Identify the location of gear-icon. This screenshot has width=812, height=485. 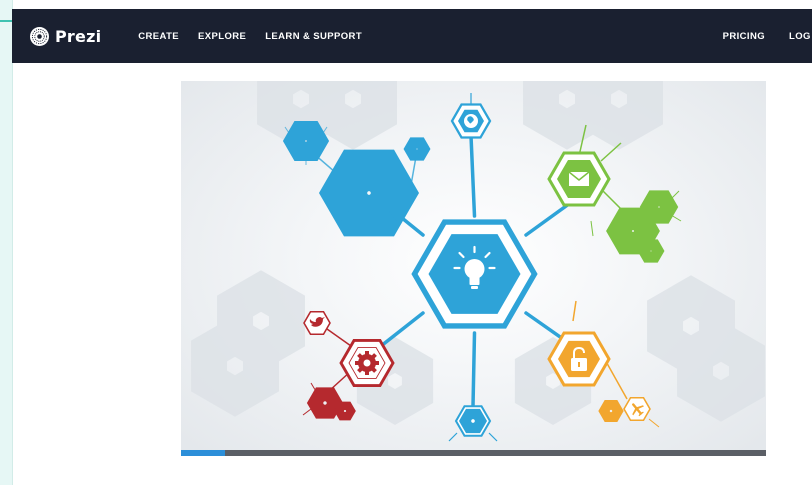
(367, 363).